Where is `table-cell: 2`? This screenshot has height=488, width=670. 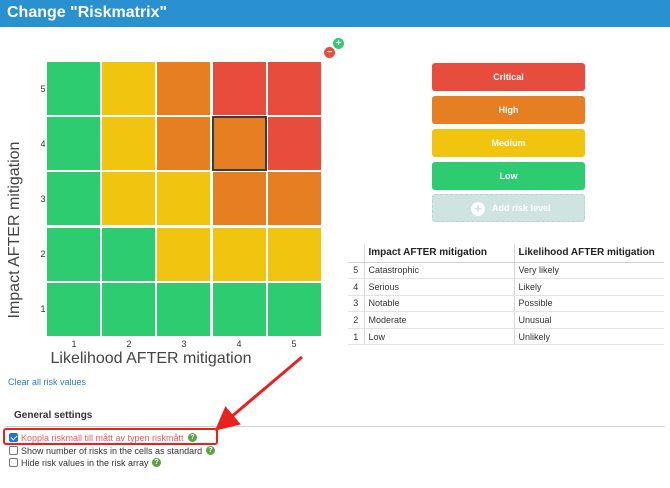 table-cell: 2 is located at coordinates (356, 320).